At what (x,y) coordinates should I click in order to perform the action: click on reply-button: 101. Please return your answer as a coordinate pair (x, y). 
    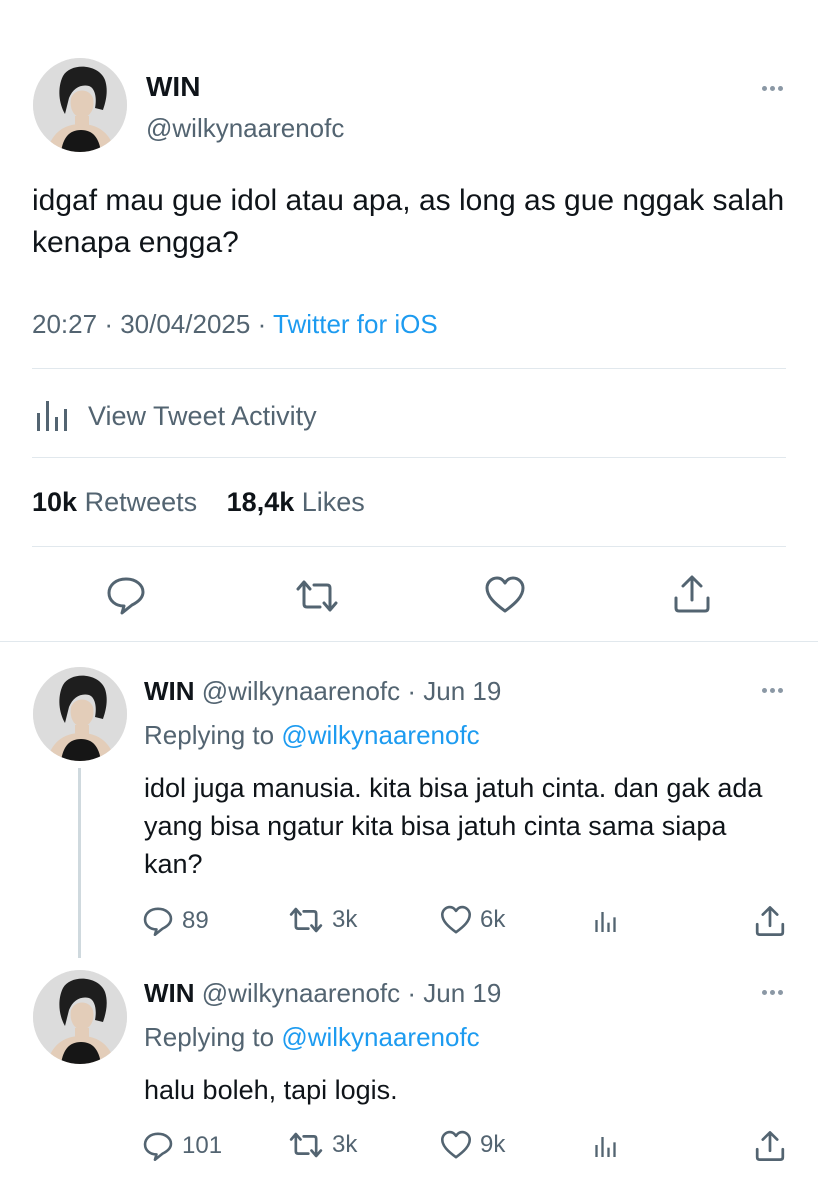
    Looking at the image, I should click on (182, 1146).